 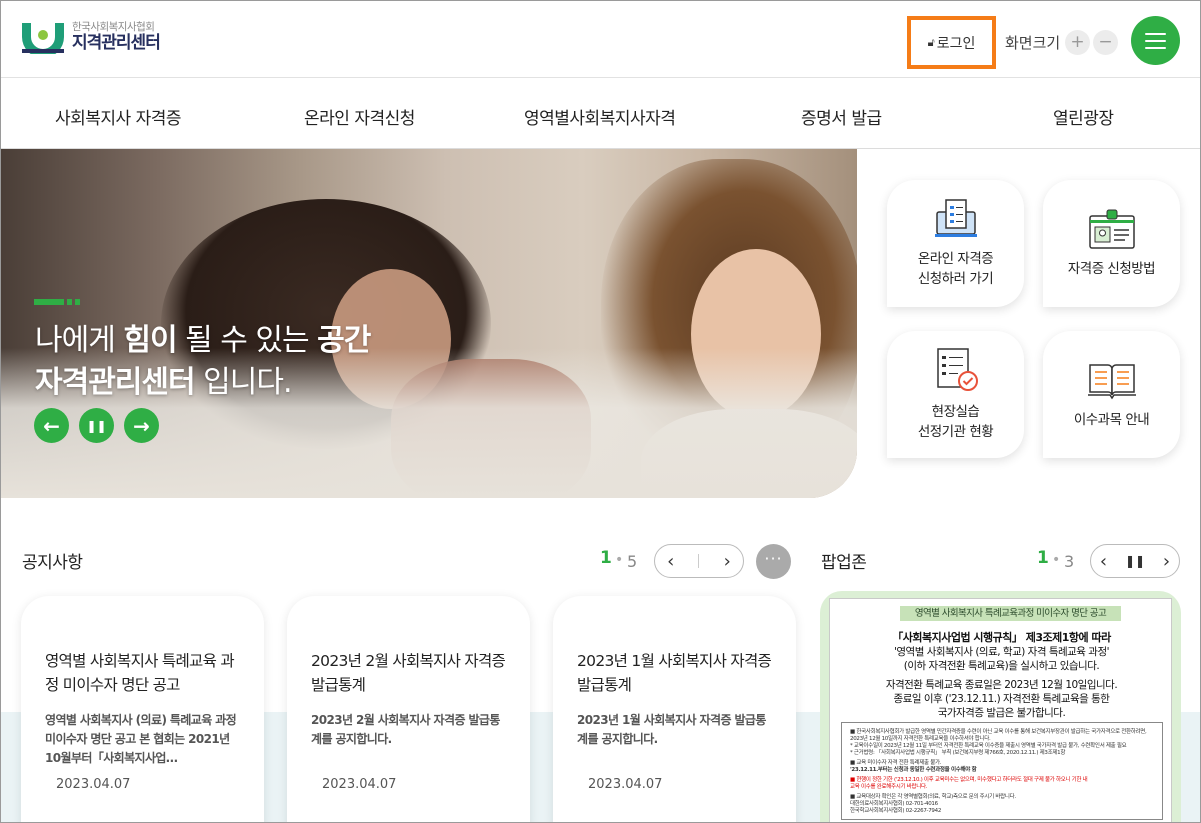 What do you see at coordinates (1111, 268) in the screenshot?
I see `quick-apply-method-label: 자격증 신청방법` at bounding box center [1111, 268].